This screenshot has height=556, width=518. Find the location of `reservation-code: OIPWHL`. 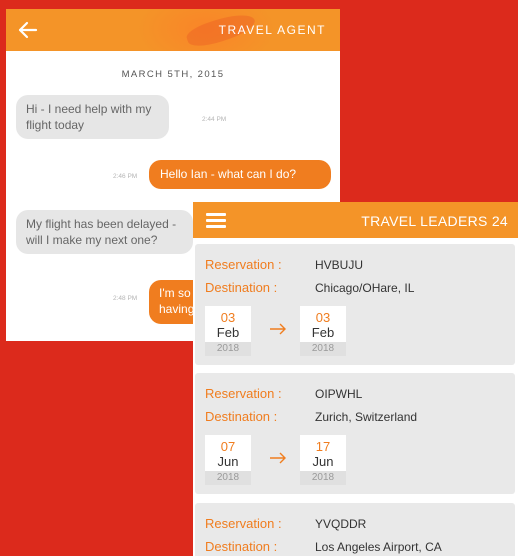

reservation-code: OIPWHL is located at coordinates (339, 394).